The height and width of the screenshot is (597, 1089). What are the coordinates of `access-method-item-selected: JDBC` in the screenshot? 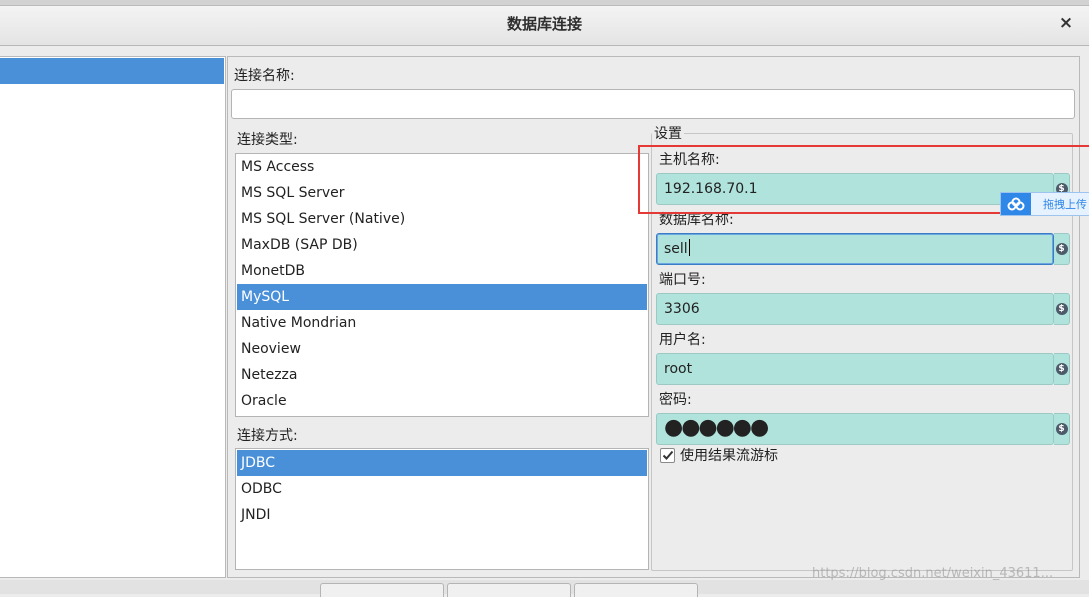 It's located at (442, 463).